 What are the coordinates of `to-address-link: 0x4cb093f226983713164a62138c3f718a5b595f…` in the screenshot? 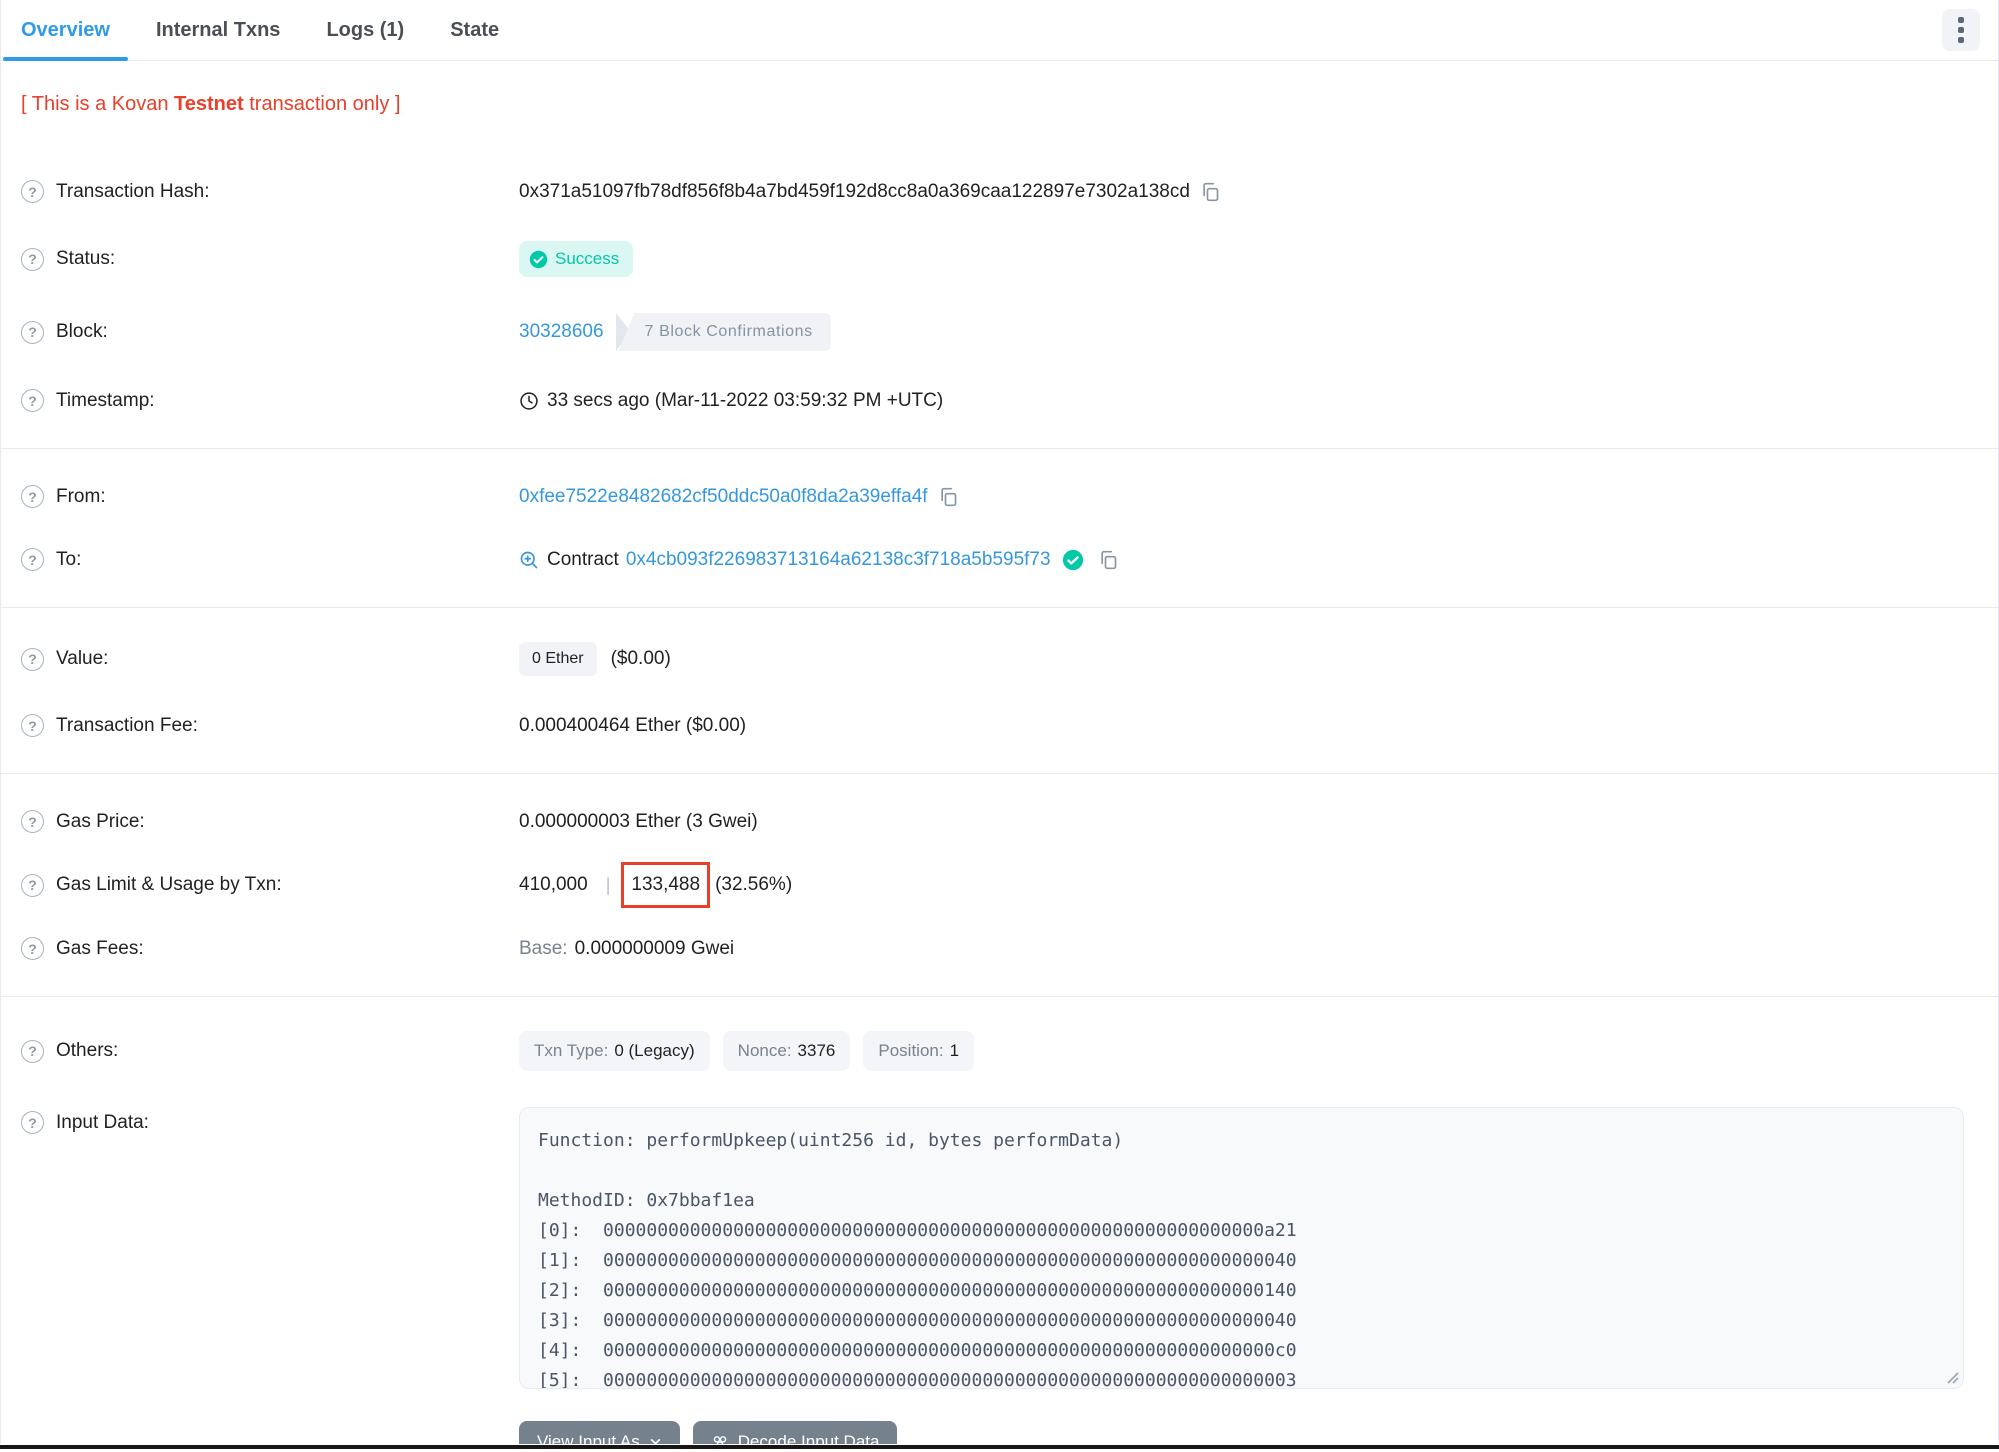 It's located at (838, 560).